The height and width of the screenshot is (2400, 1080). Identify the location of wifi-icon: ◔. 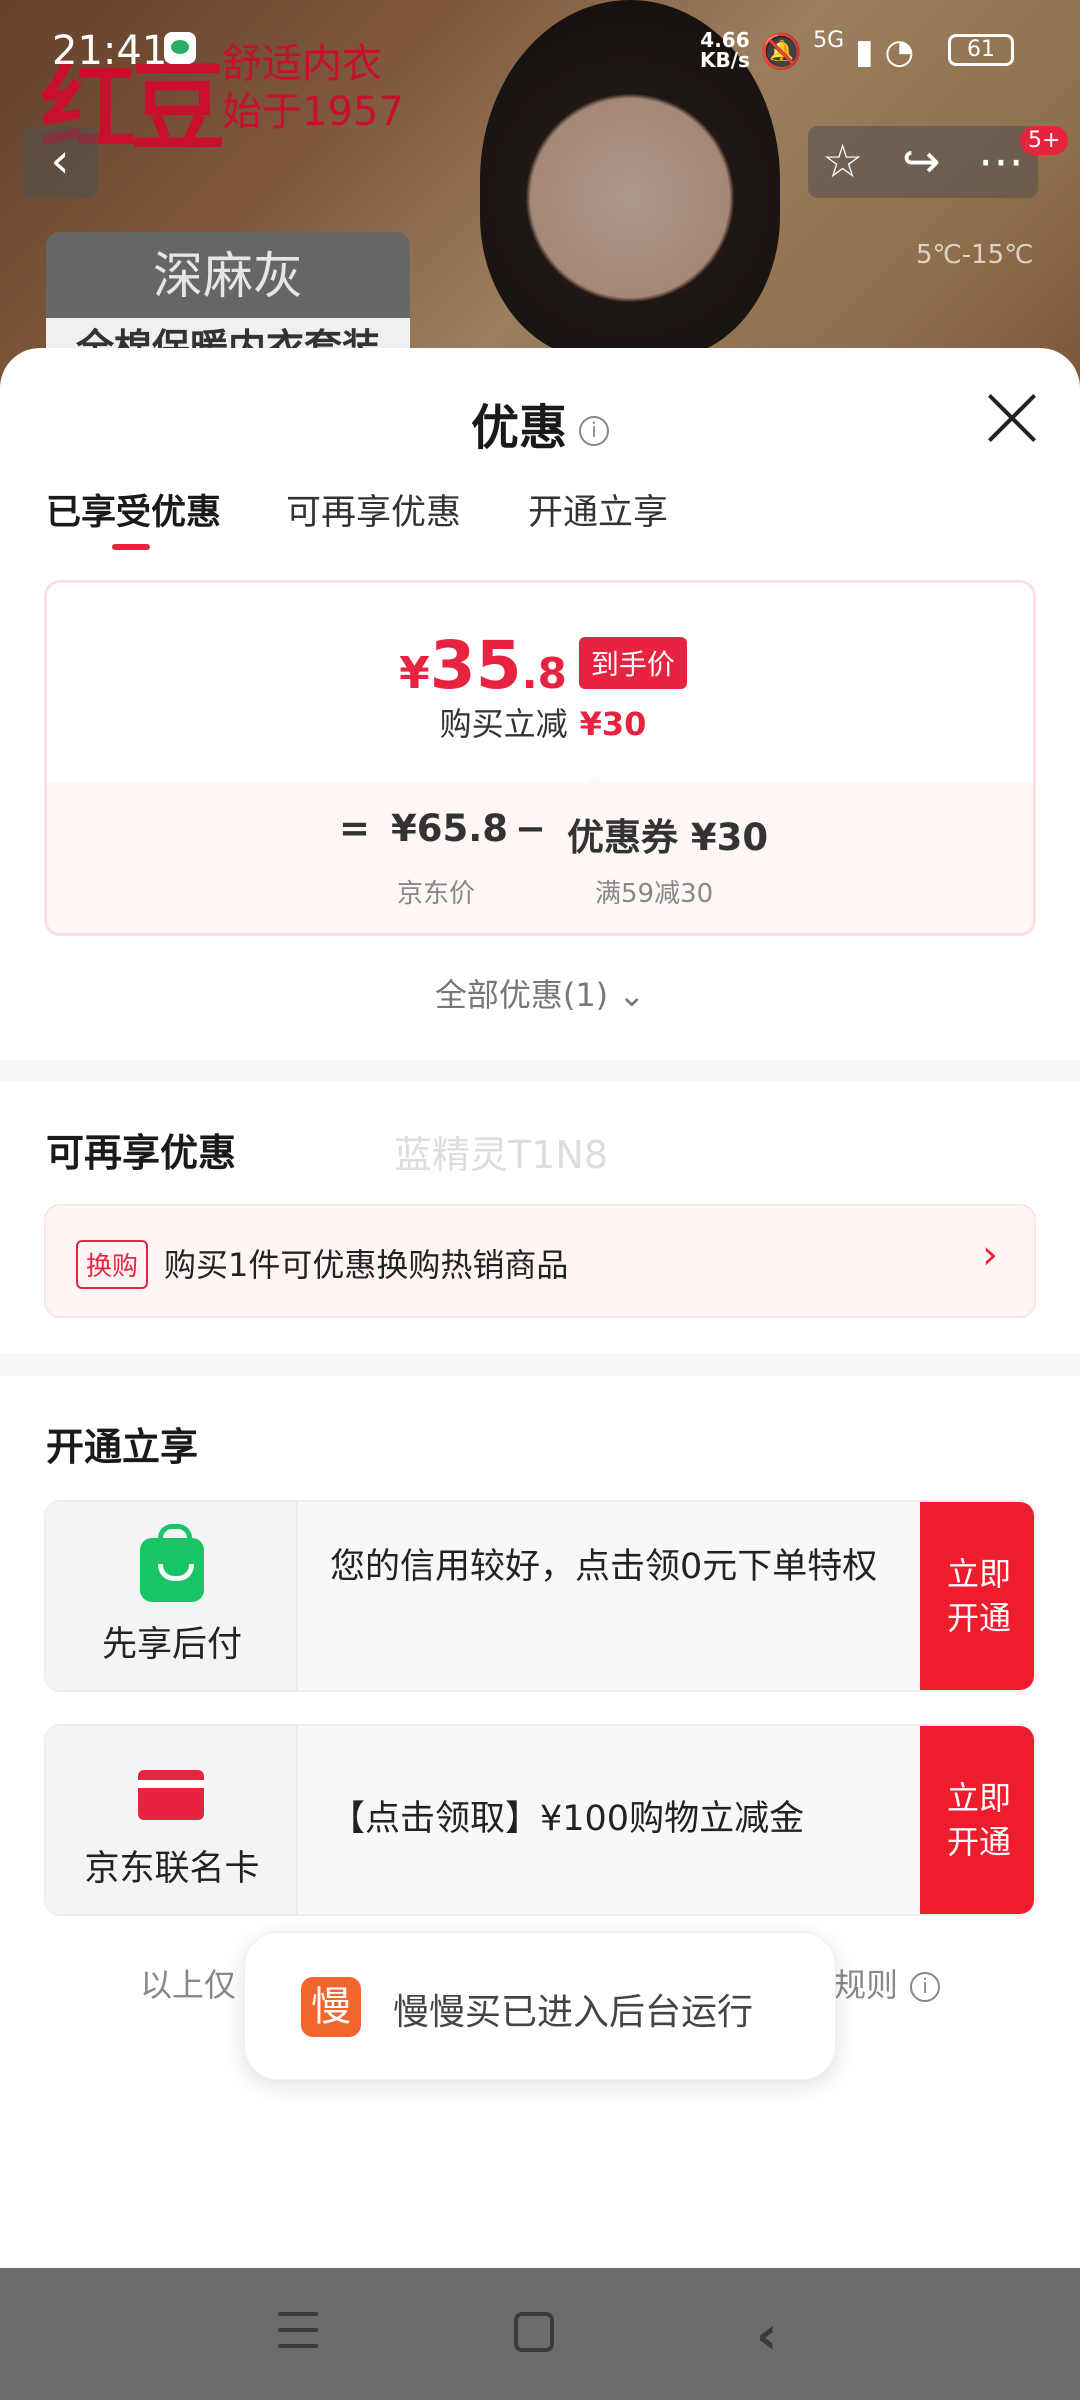
(899, 52).